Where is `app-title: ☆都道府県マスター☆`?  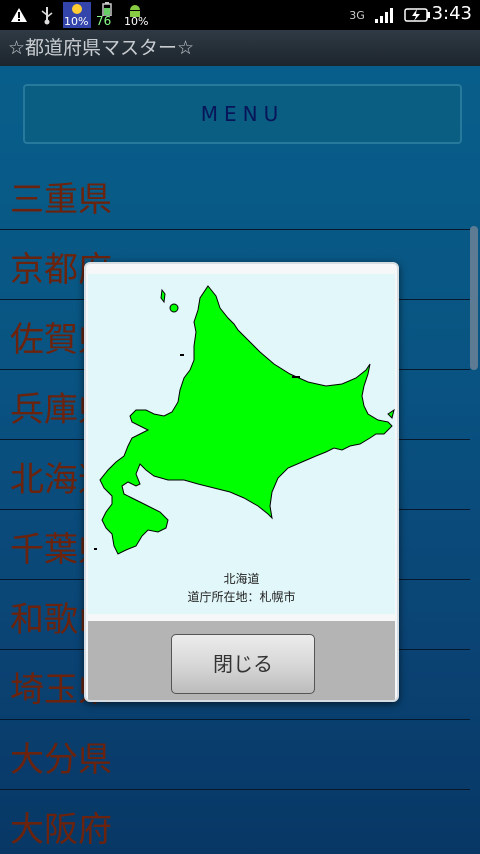
app-title: ☆都道府県マスター☆ is located at coordinates (101, 48).